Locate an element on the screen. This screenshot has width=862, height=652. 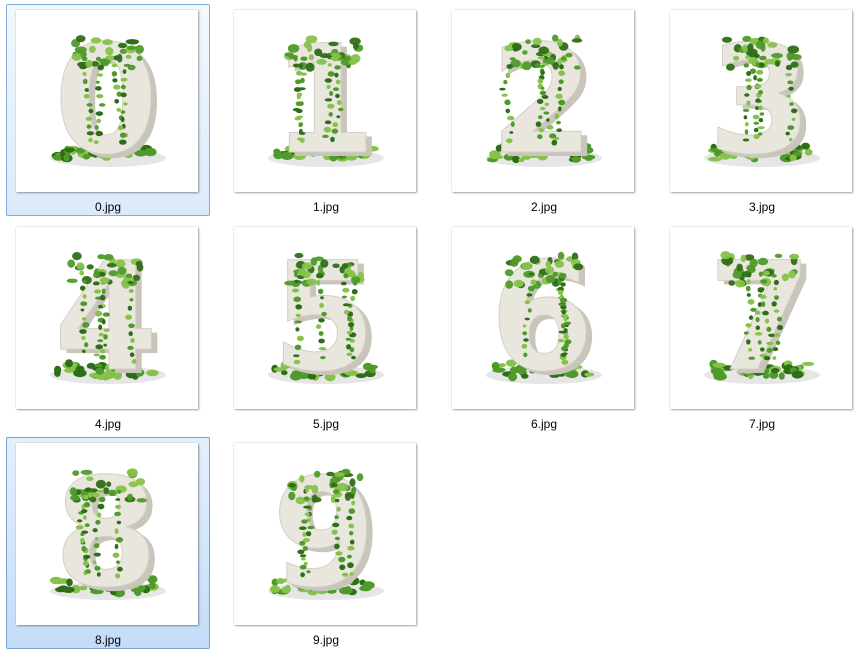
ivy-number-1-image: 11 is located at coordinates (326, 103).